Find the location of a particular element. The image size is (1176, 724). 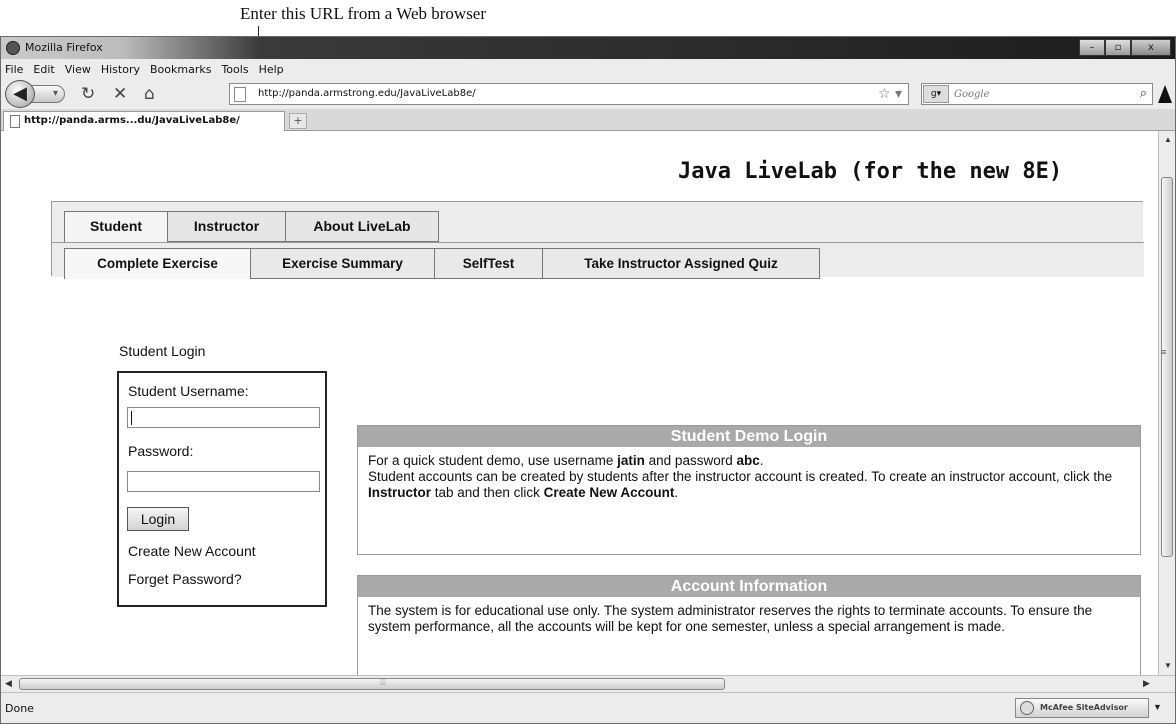

password-label: Password: is located at coordinates (161, 451).